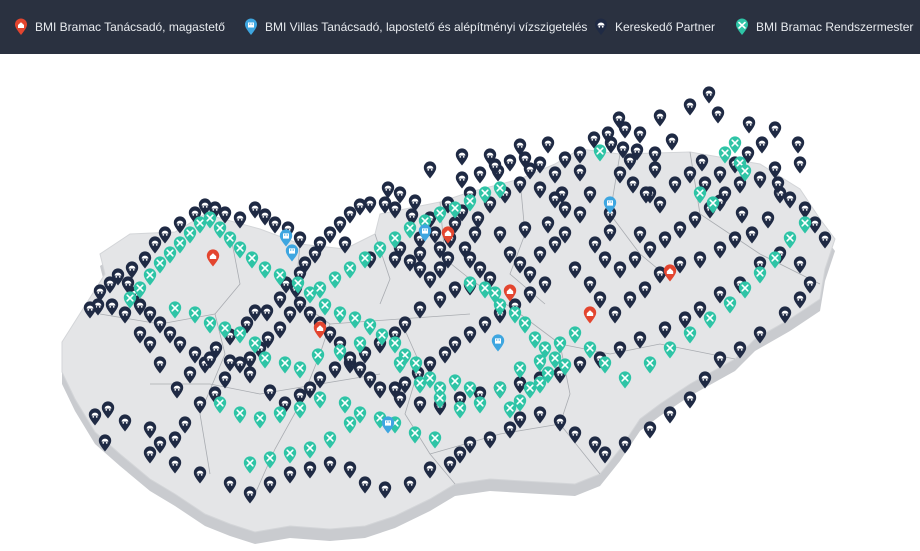 The height and width of the screenshot is (551, 920). I want to click on legend-label: BMI Bramac Rendszermester, so click(835, 27).